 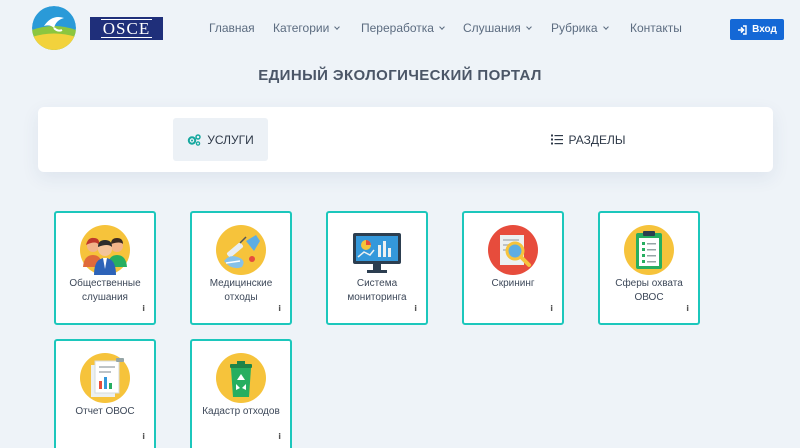 What do you see at coordinates (241, 378) in the screenshot?
I see `recycle-bin-icon` at bounding box center [241, 378].